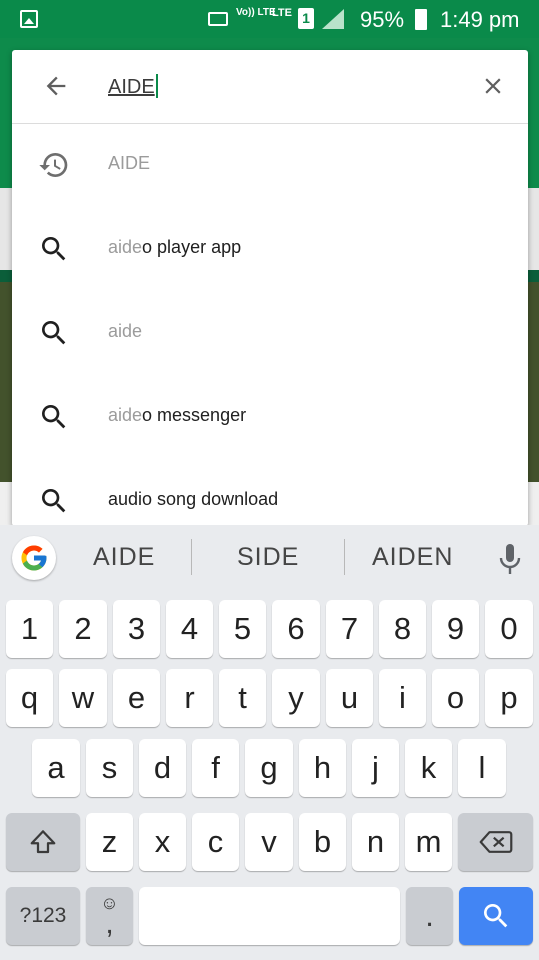  I want to click on suggestion-text: AIDE, so click(129, 163).